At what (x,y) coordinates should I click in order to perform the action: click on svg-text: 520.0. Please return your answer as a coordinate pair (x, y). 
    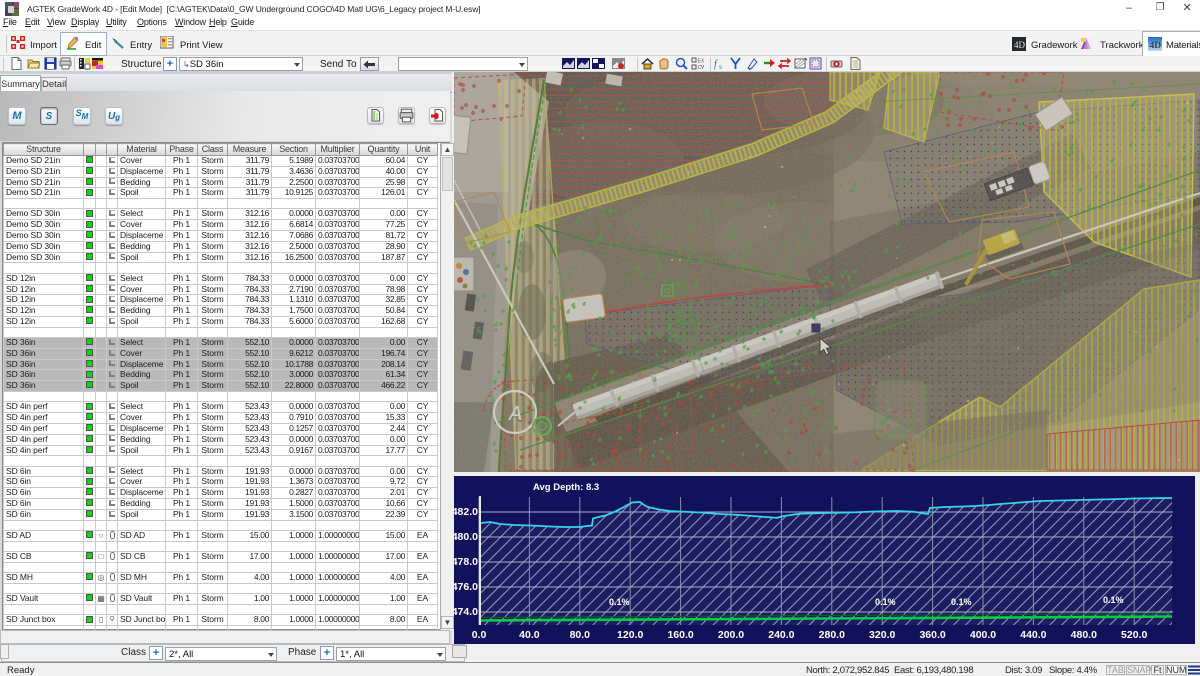
    Looking at the image, I should click on (1134, 635).